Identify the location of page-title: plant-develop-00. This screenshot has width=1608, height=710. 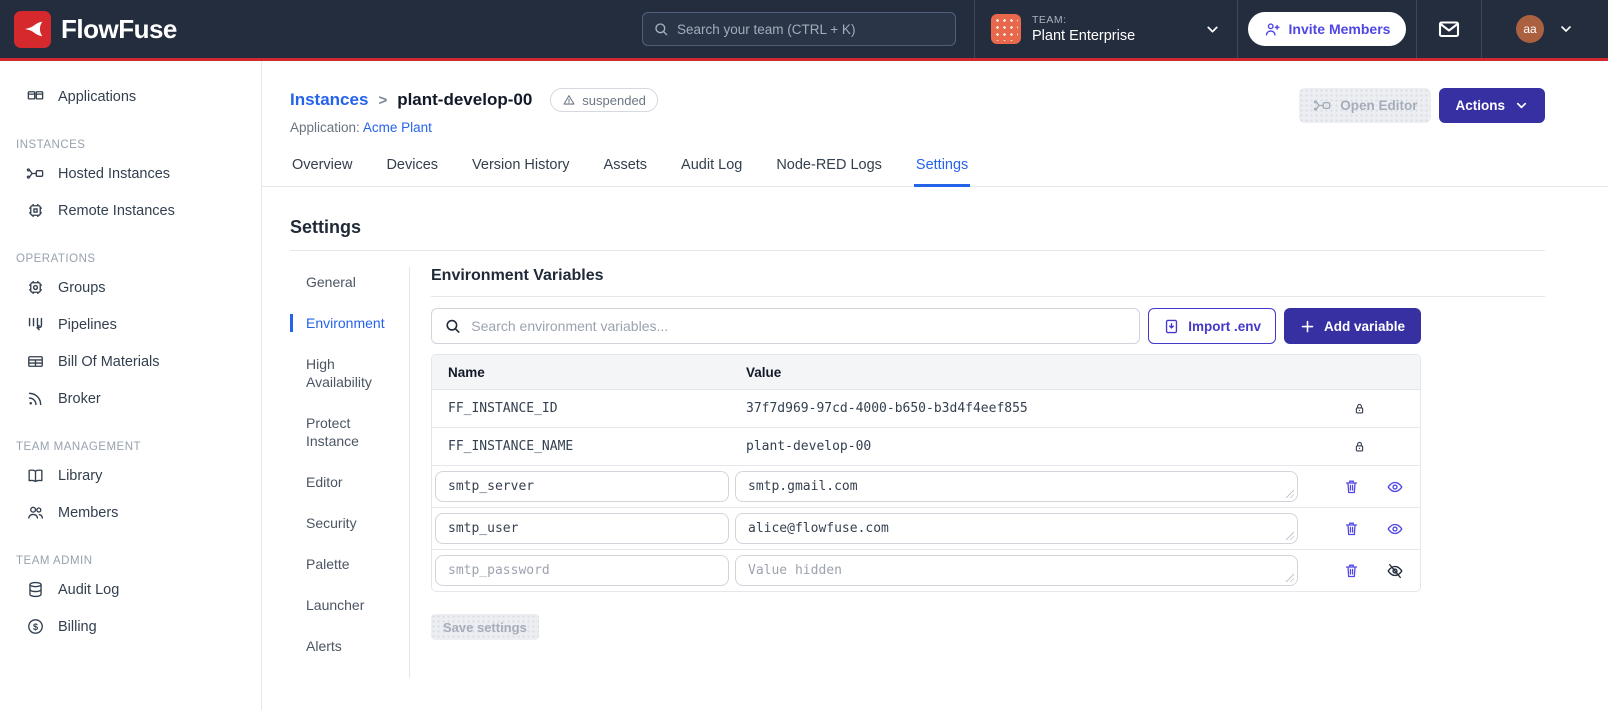
(465, 99).